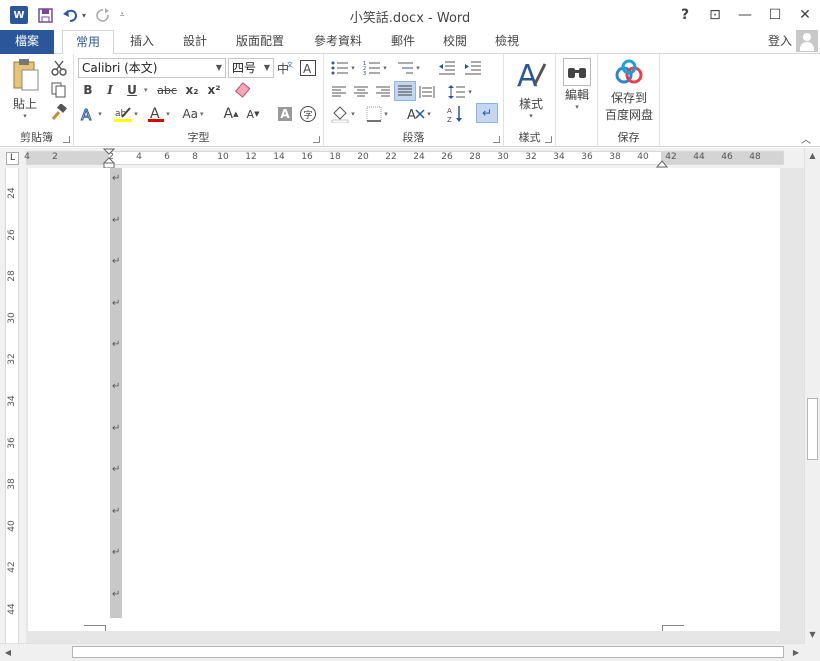 The width and height of the screenshot is (820, 661). Describe the element at coordinates (455, 42) in the screenshot. I see `tab-review: 校閱` at that location.